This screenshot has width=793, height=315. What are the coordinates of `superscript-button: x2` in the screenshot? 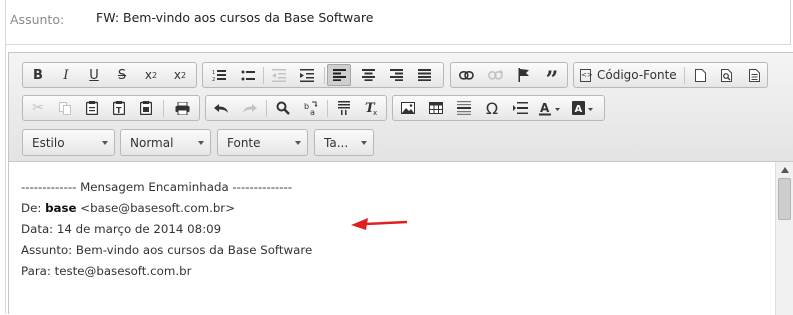 It's located at (180, 75).